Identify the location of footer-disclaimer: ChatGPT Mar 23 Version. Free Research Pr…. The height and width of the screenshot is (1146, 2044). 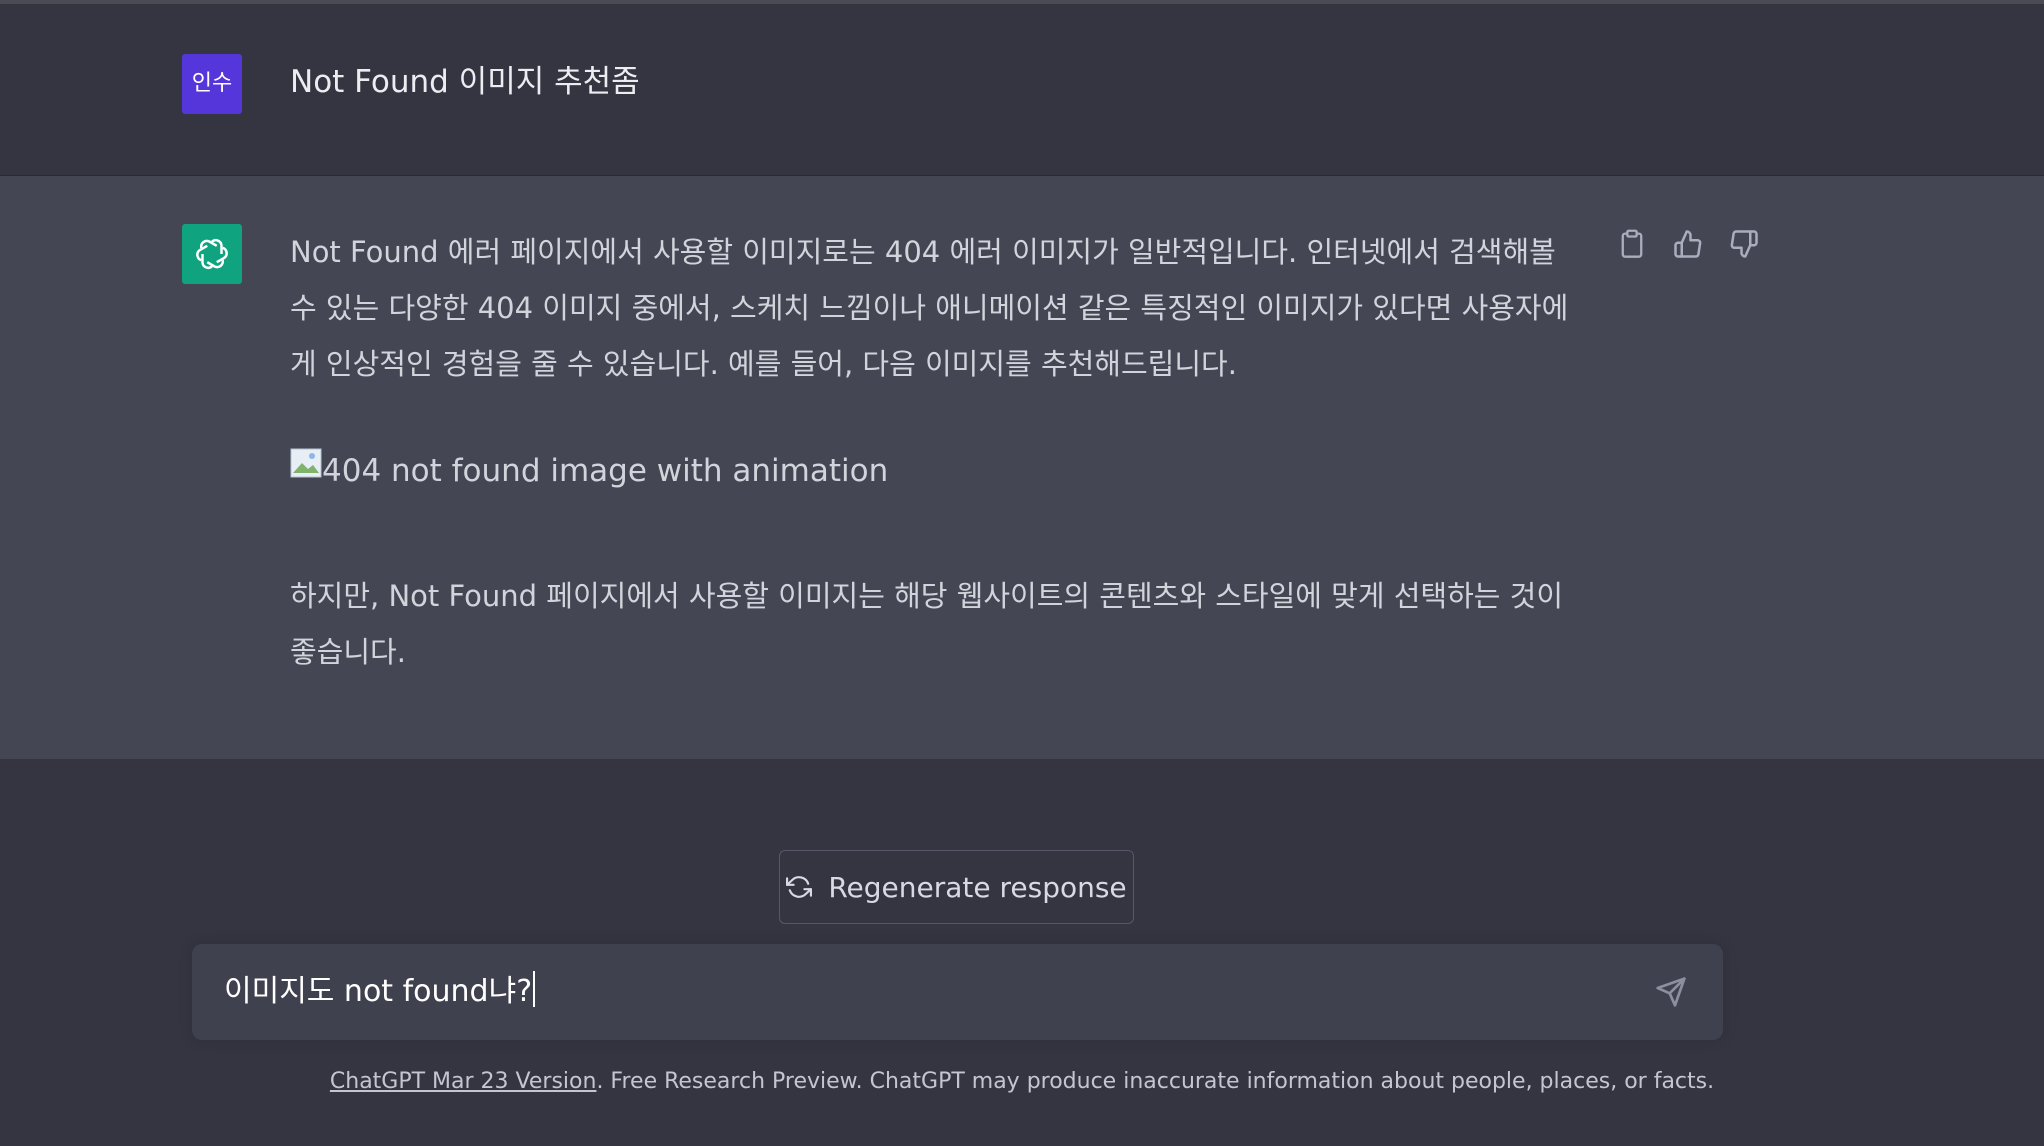
(1022, 1082).